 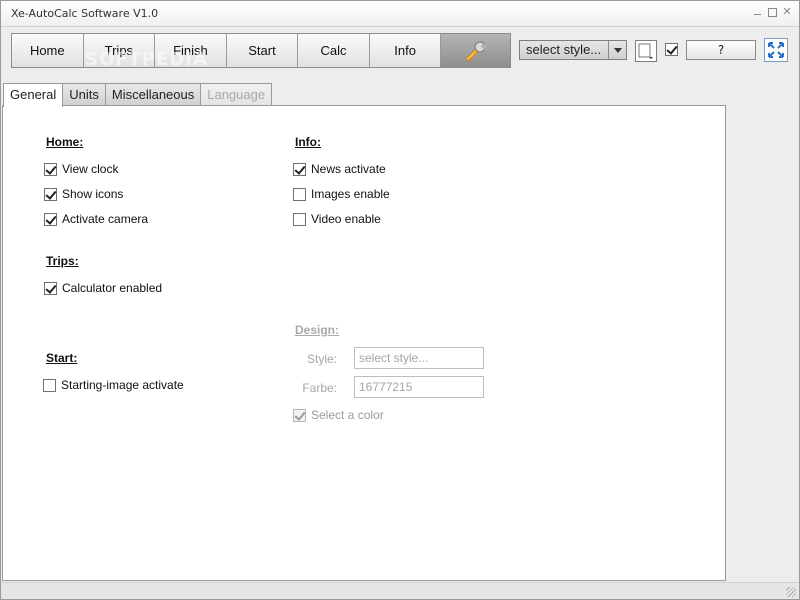 I want to click on nav-calc-button: Calc, so click(x=334, y=50).